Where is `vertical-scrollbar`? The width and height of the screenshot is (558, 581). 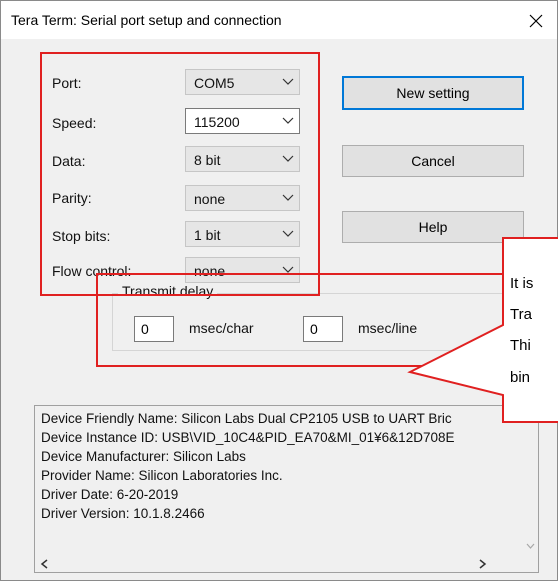 vertical-scrollbar is located at coordinates (530, 480).